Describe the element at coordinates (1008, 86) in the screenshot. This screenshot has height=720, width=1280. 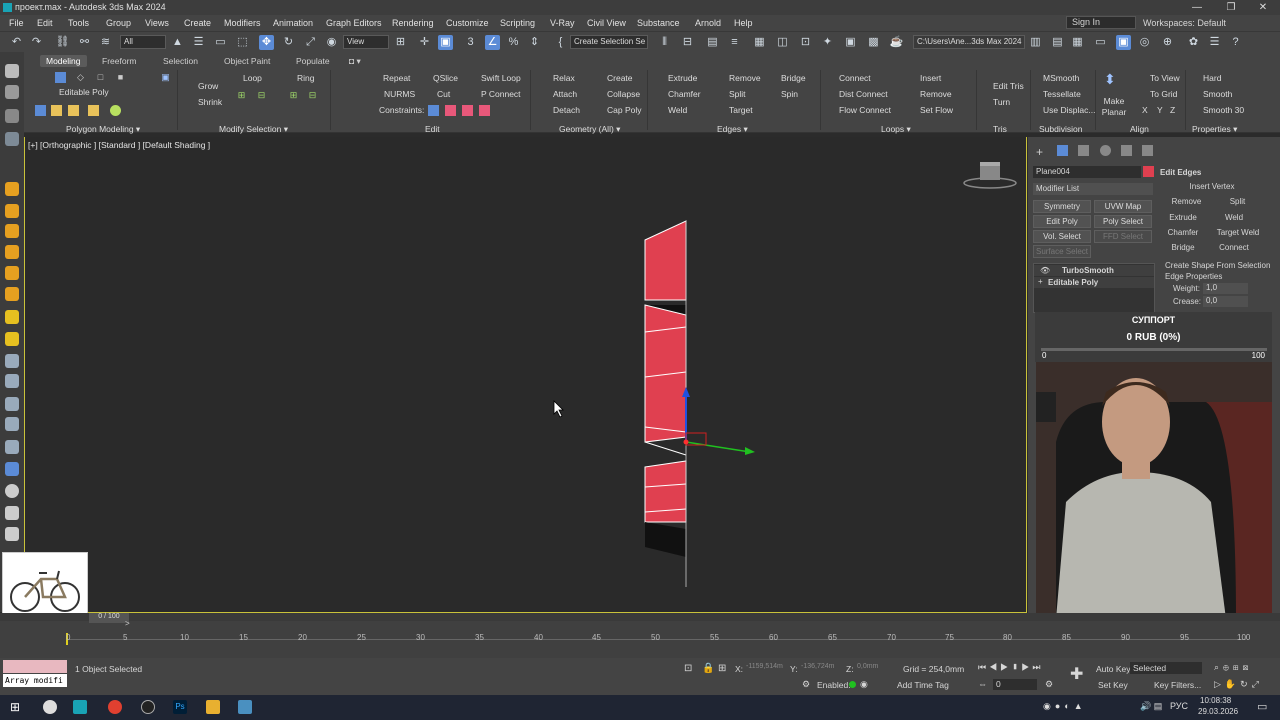
I see `edit-tris-button: Edit Tris` at that location.